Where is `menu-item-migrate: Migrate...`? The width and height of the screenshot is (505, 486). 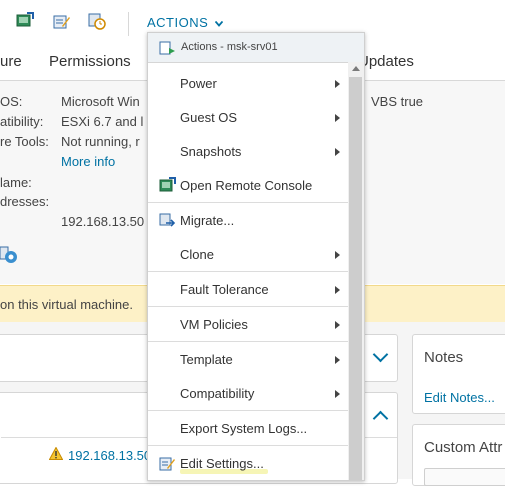
menu-item-migrate: Migrate... is located at coordinates (248, 221).